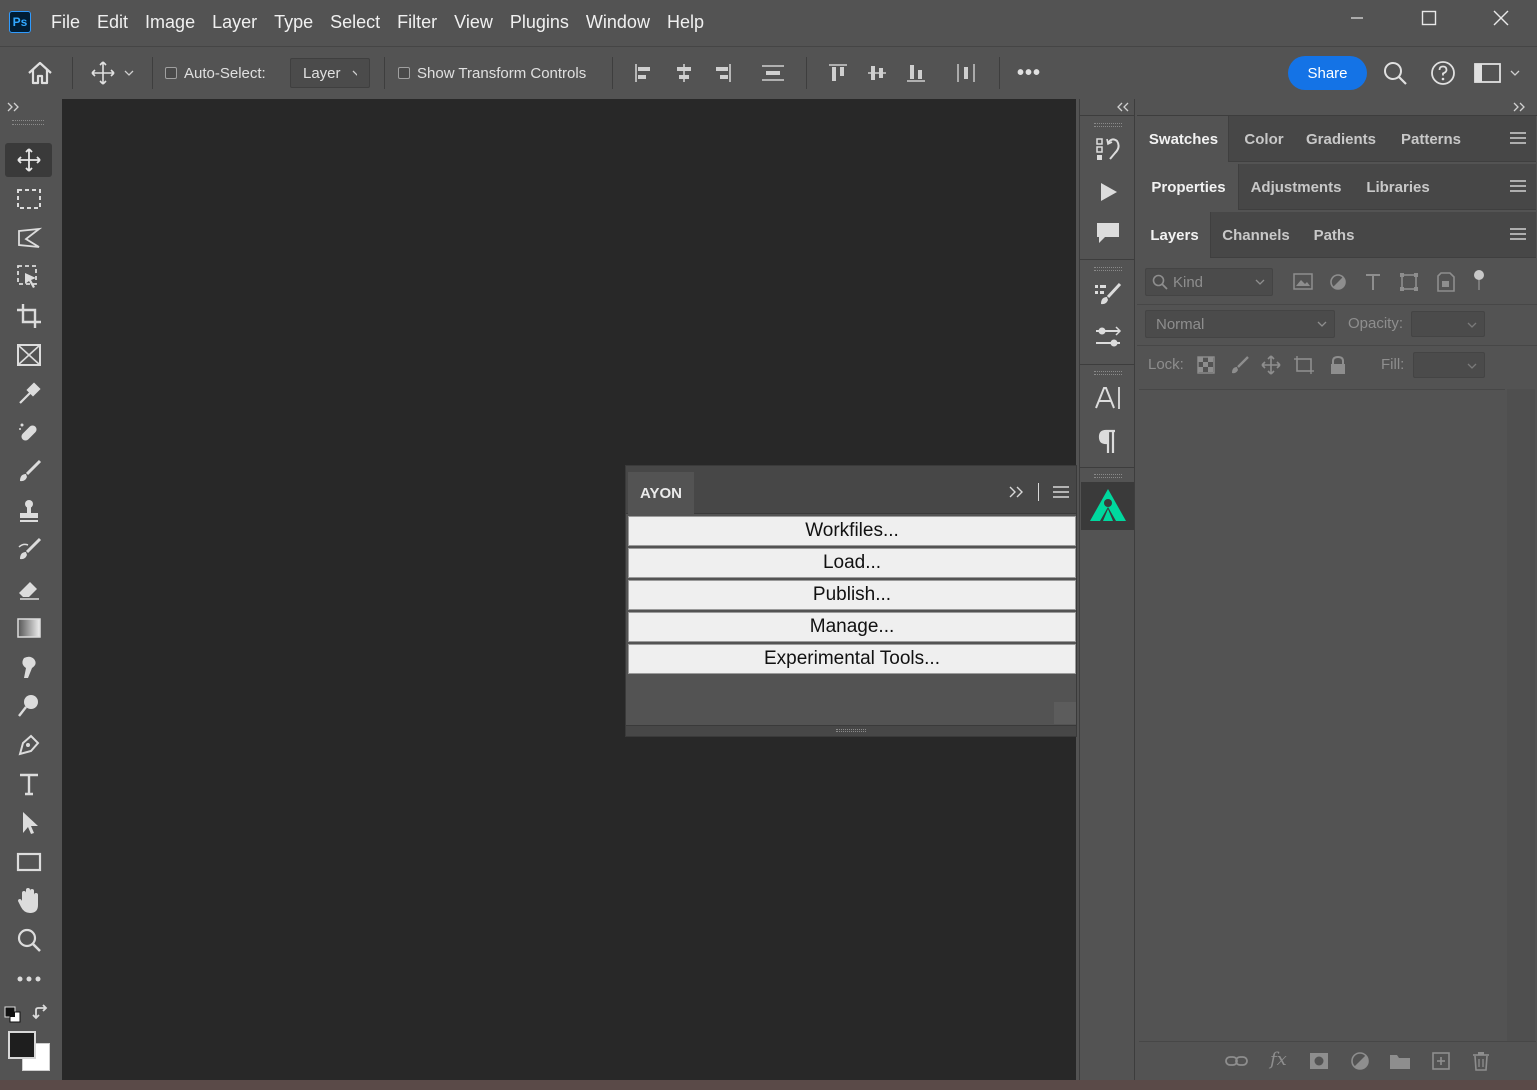 The height and width of the screenshot is (1090, 1537). What do you see at coordinates (171, 73) in the screenshot?
I see `auto-select-checkbox-box` at bounding box center [171, 73].